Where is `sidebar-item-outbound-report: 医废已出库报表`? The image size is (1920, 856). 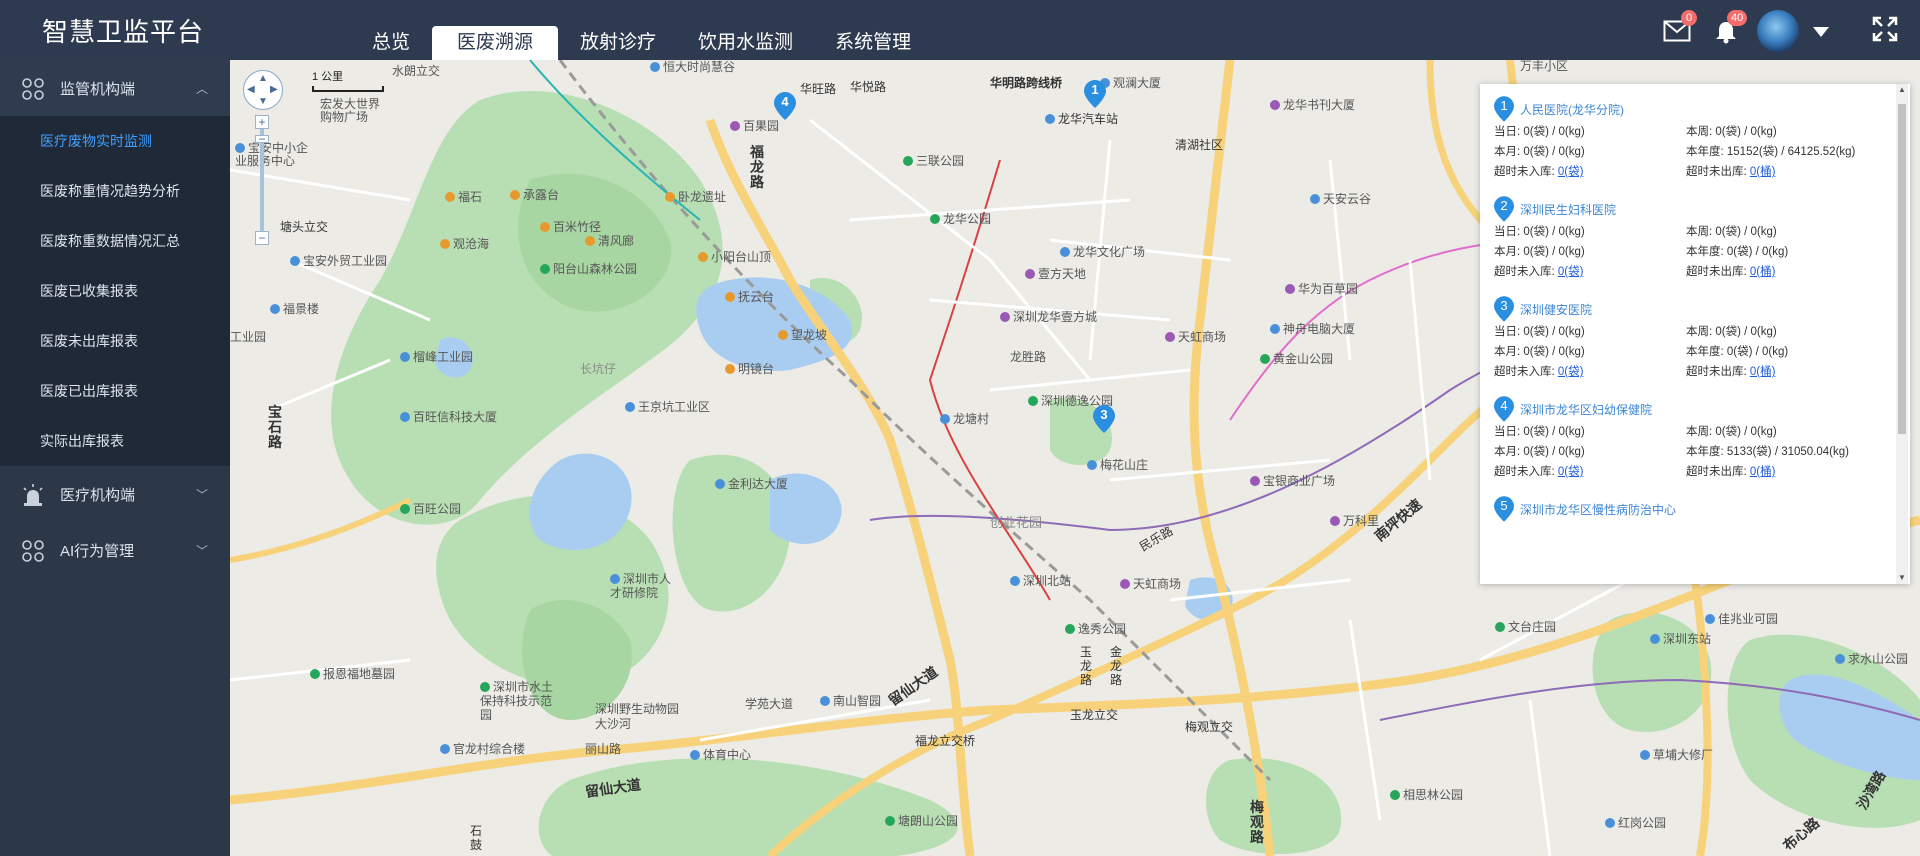
sidebar-item-outbound-report: 医废已出库报表 is located at coordinates (115, 391).